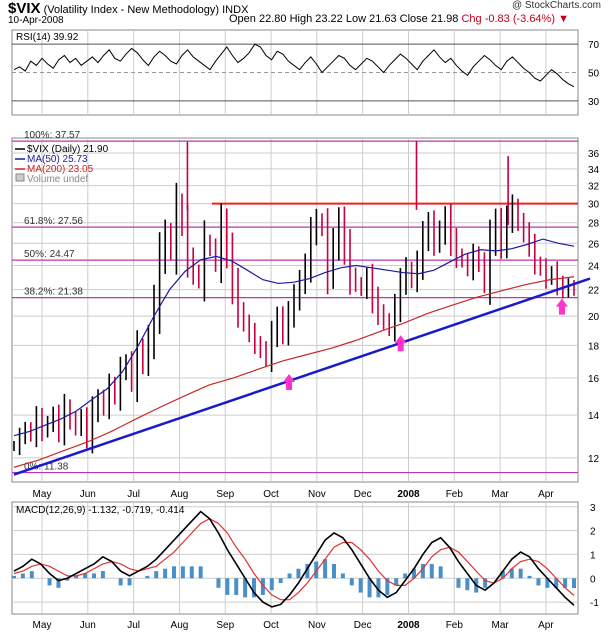  I want to click on price-tick-label: 26, so click(594, 244).